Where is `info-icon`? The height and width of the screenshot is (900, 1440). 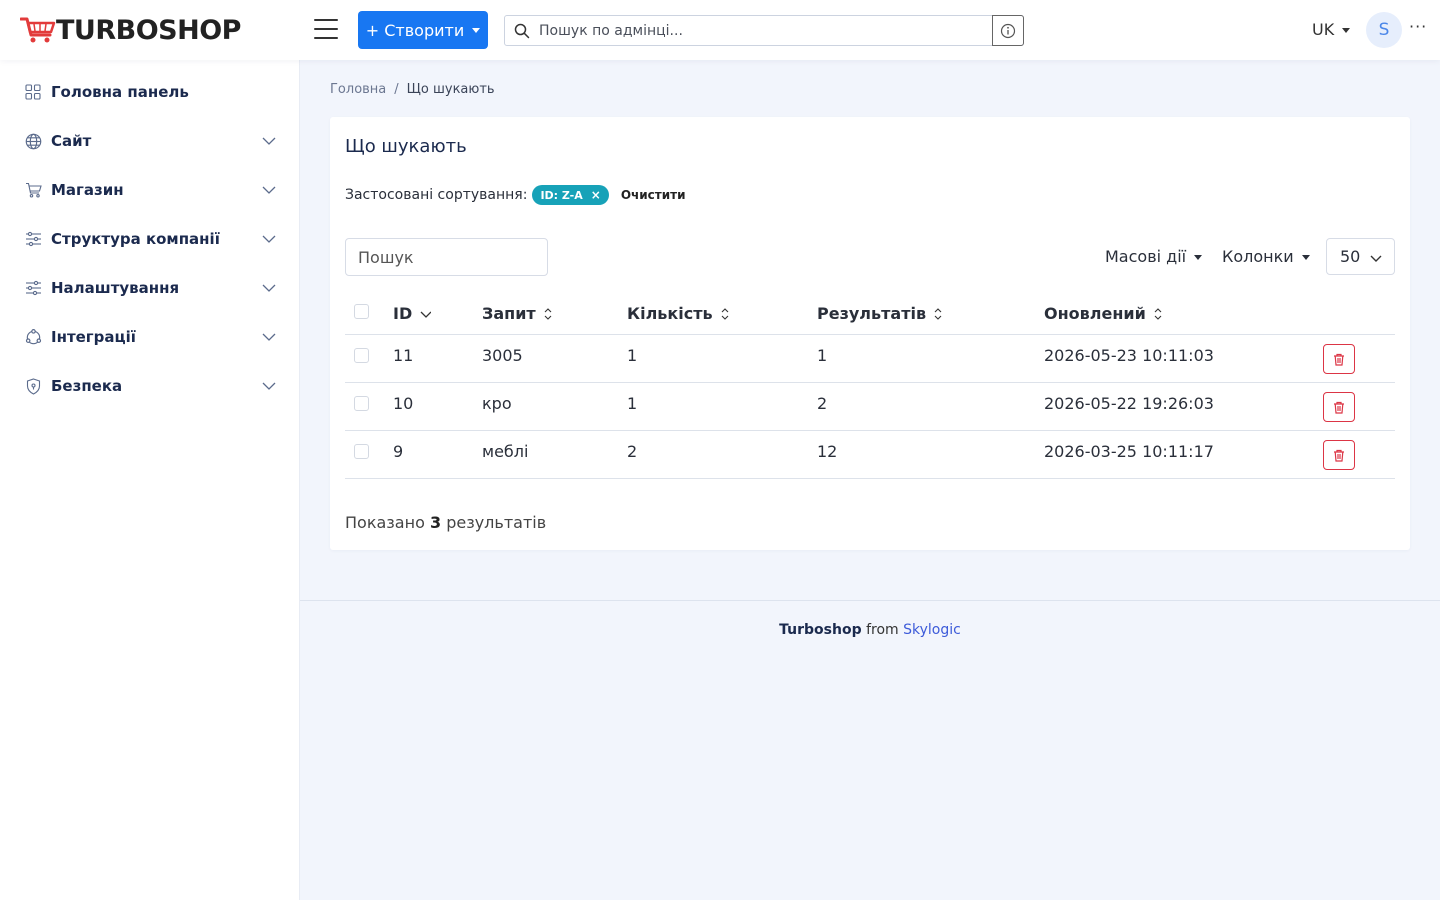
info-icon is located at coordinates (1008, 30).